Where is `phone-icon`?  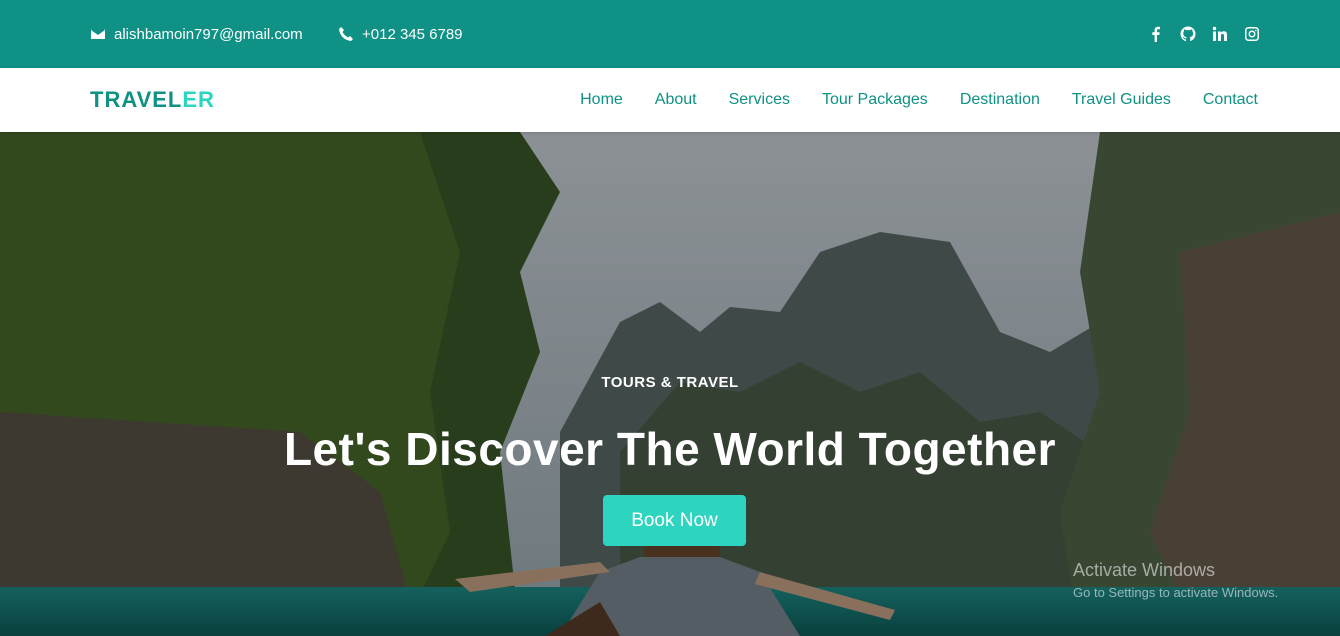
phone-icon is located at coordinates (346, 34).